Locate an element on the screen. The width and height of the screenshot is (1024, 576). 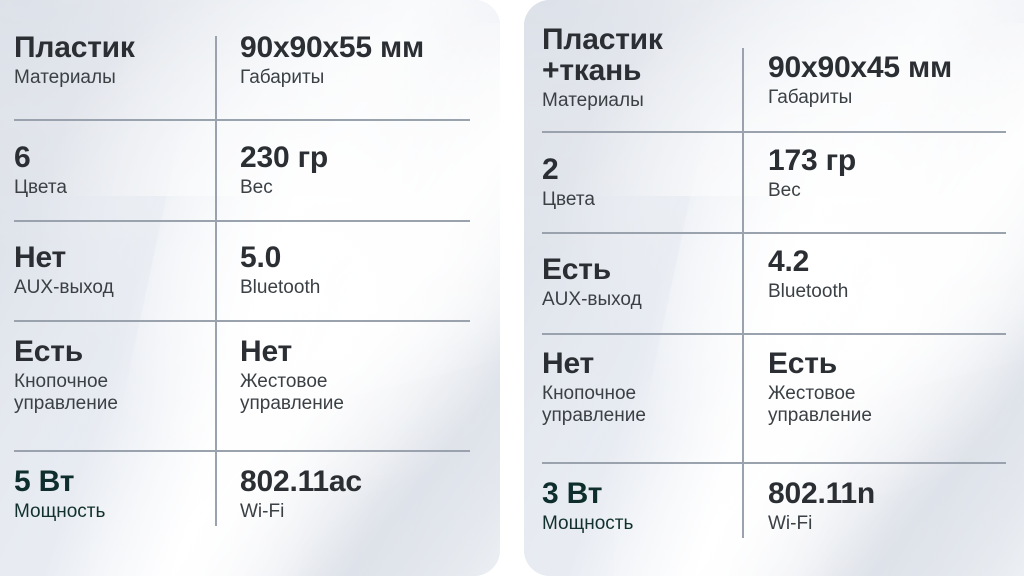
spec-value: 5.0 is located at coordinates (261, 257).